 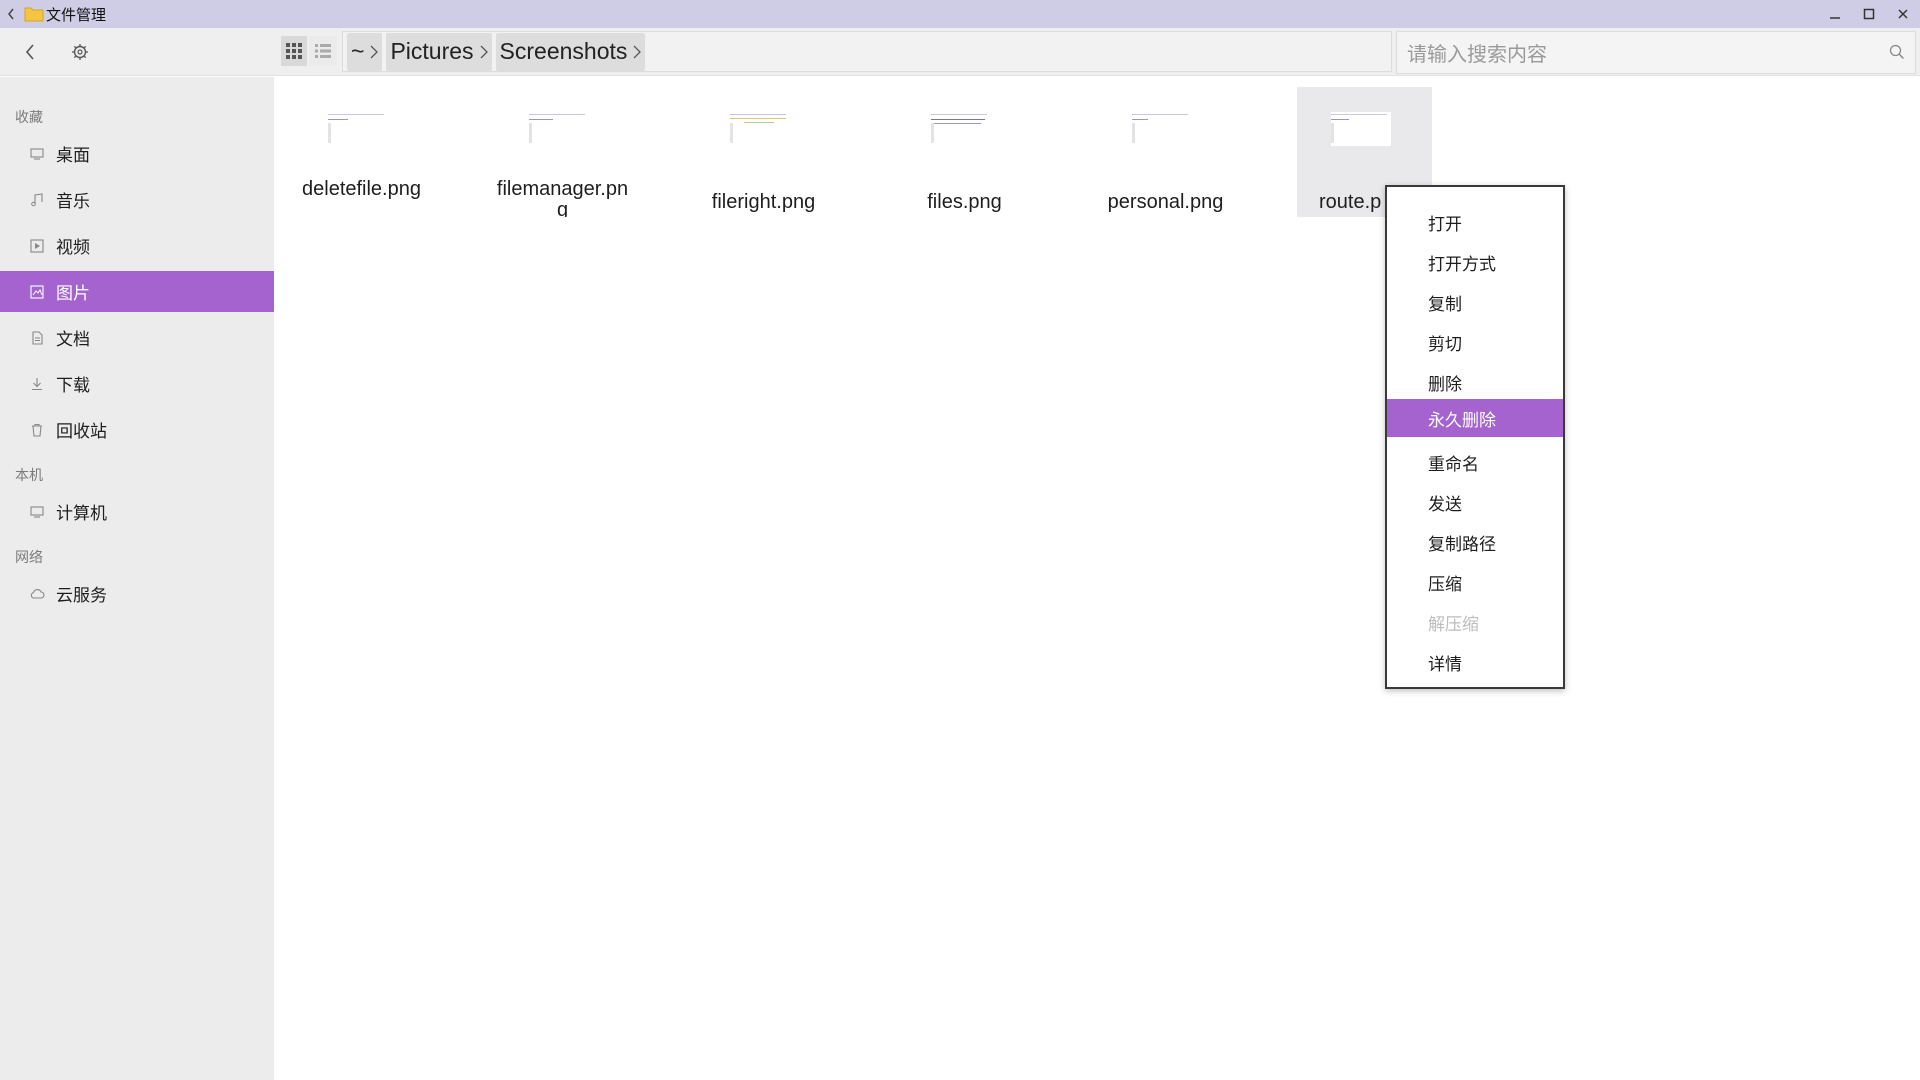 What do you see at coordinates (1475, 382) in the screenshot?
I see `menu-item-delete: 删除` at bounding box center [1475, 382].